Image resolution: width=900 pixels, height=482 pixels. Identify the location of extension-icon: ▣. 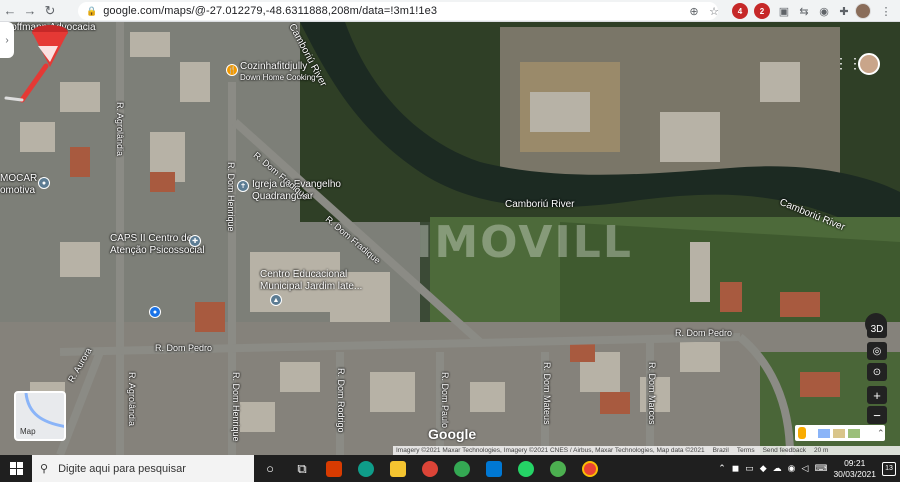
(784, 11).